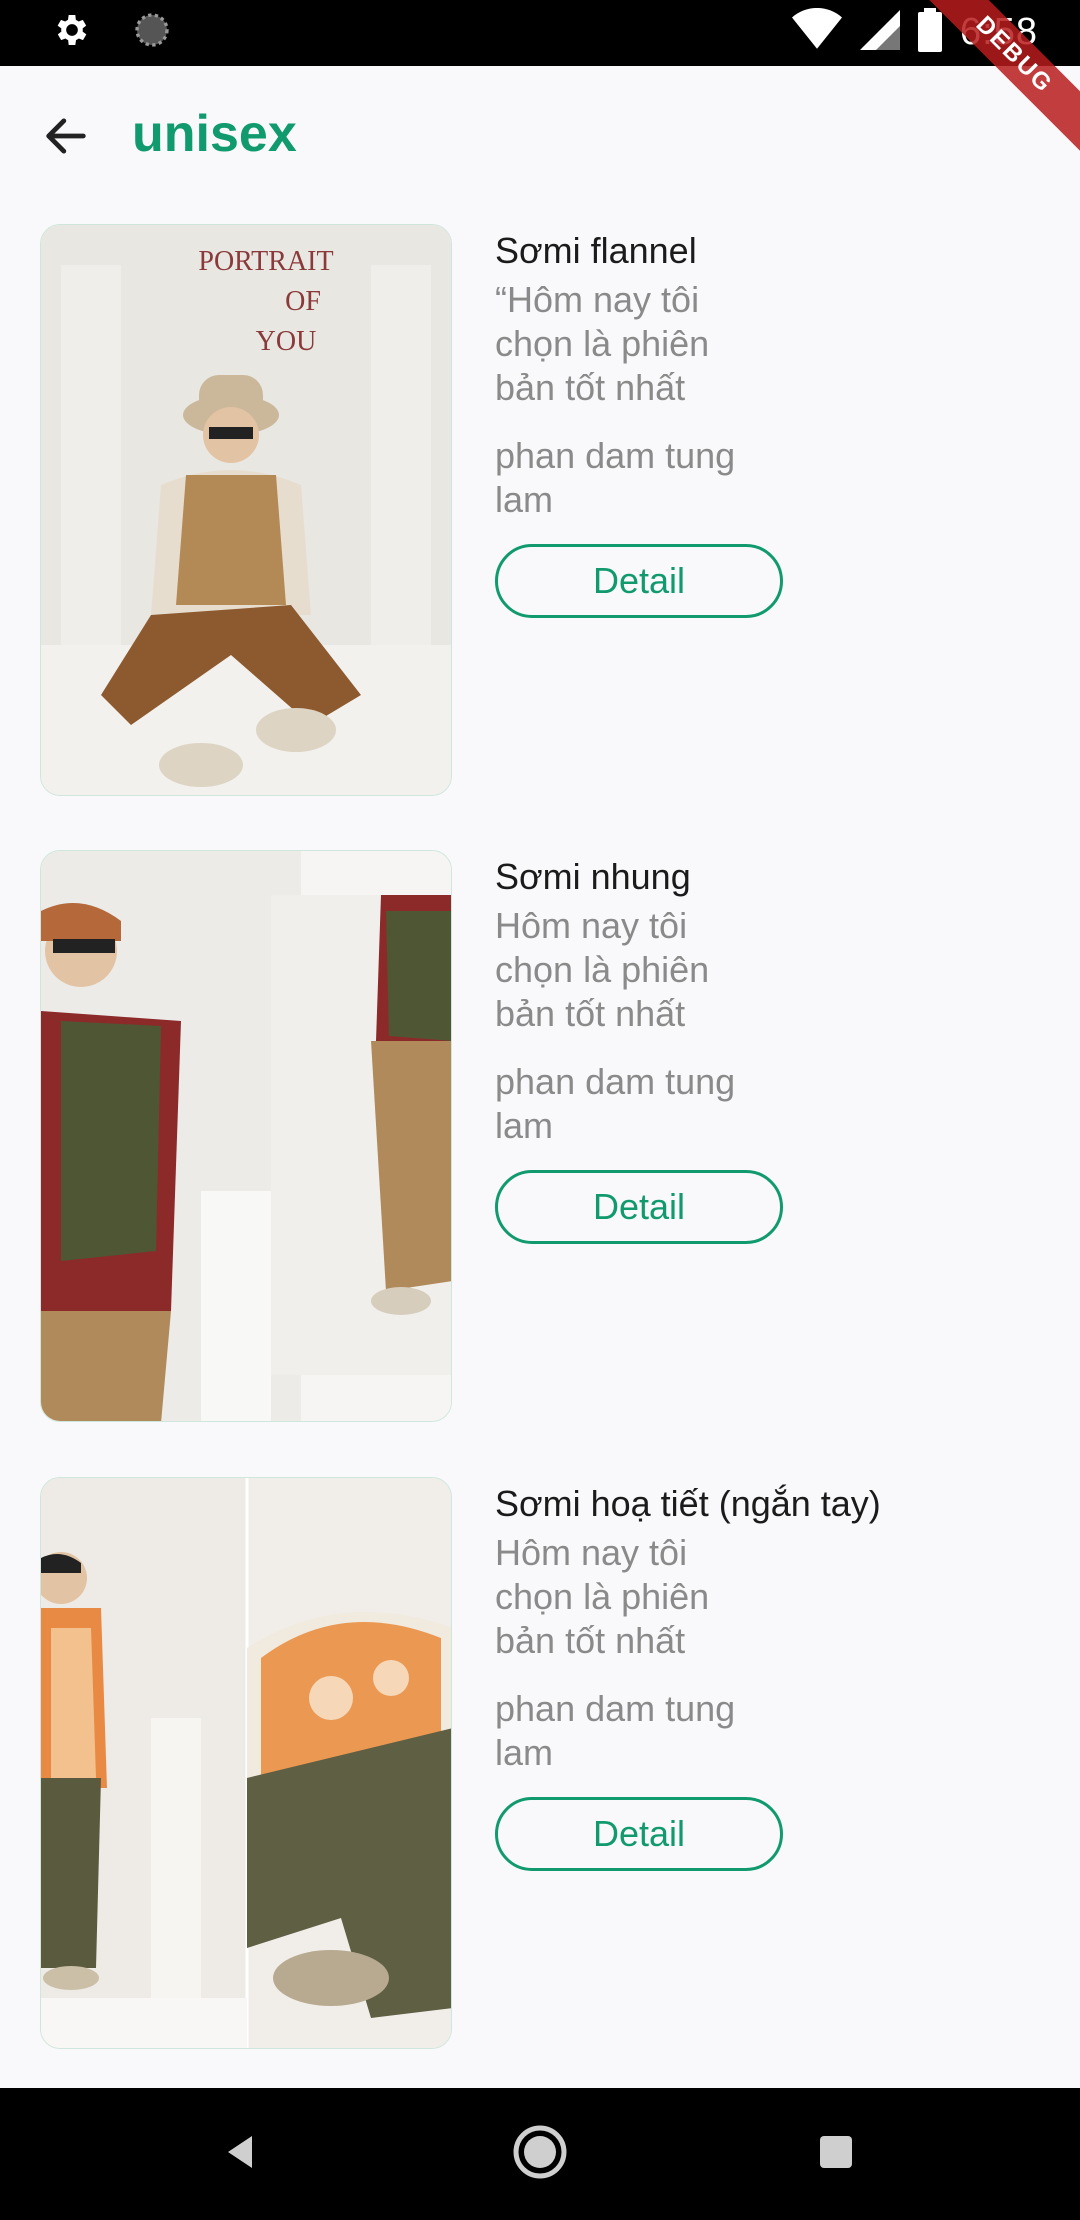 This screenshot has width=1080, height=2220. I want to click on wifi-icon, so click(817, 32).